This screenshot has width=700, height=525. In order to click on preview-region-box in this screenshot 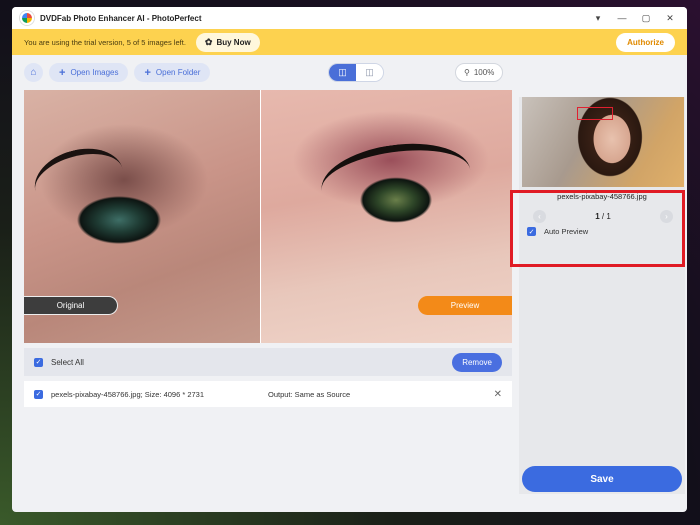, I will do `click(595, 113)`.